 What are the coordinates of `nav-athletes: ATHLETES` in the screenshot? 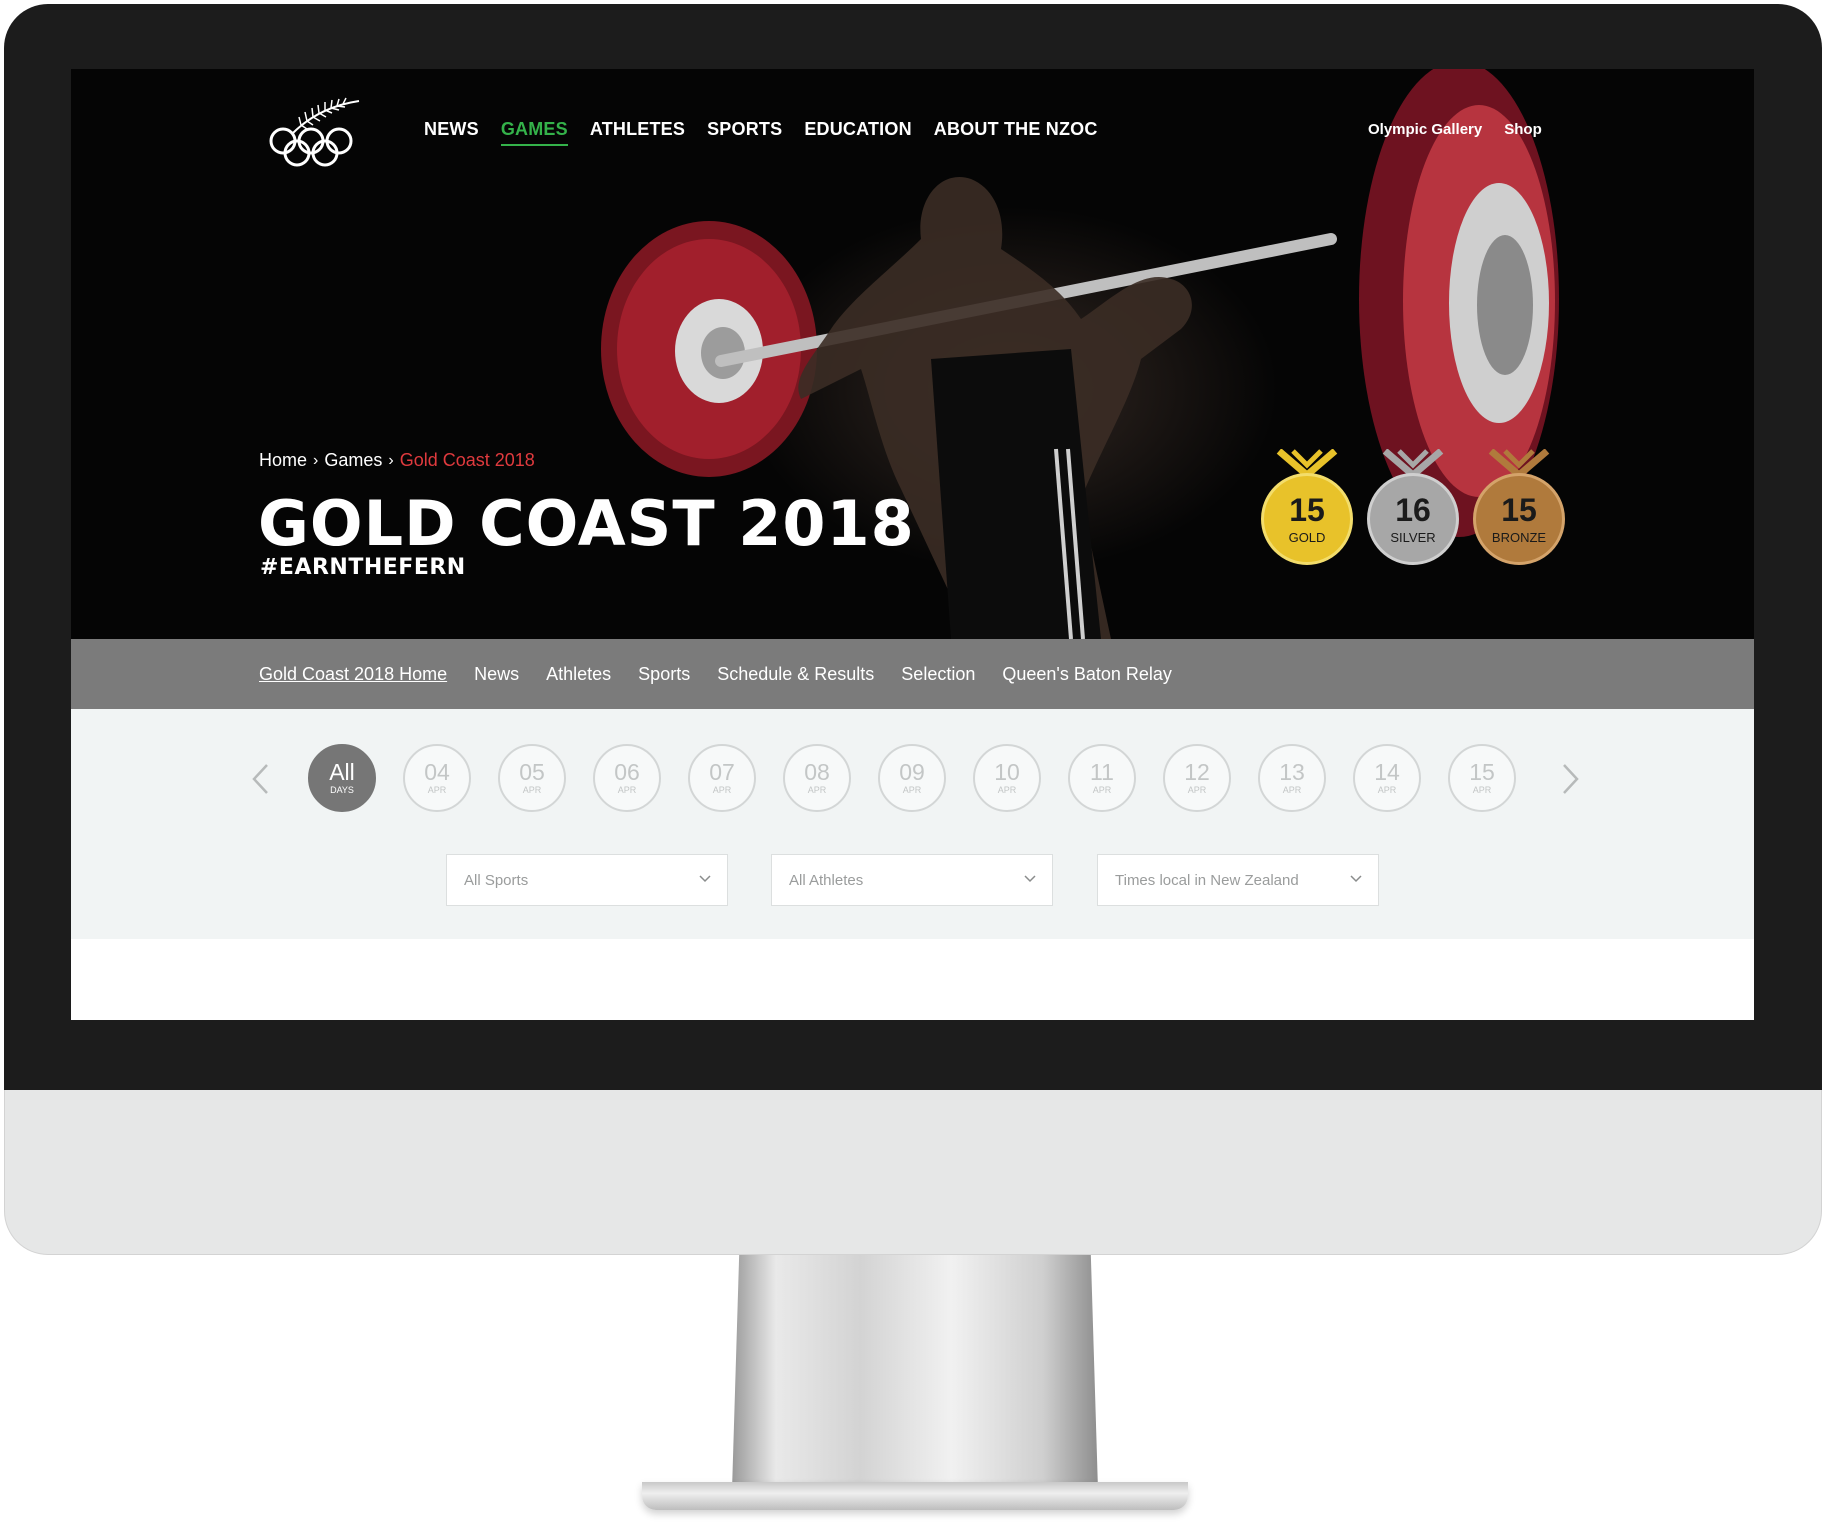 It's located at (637, 132).